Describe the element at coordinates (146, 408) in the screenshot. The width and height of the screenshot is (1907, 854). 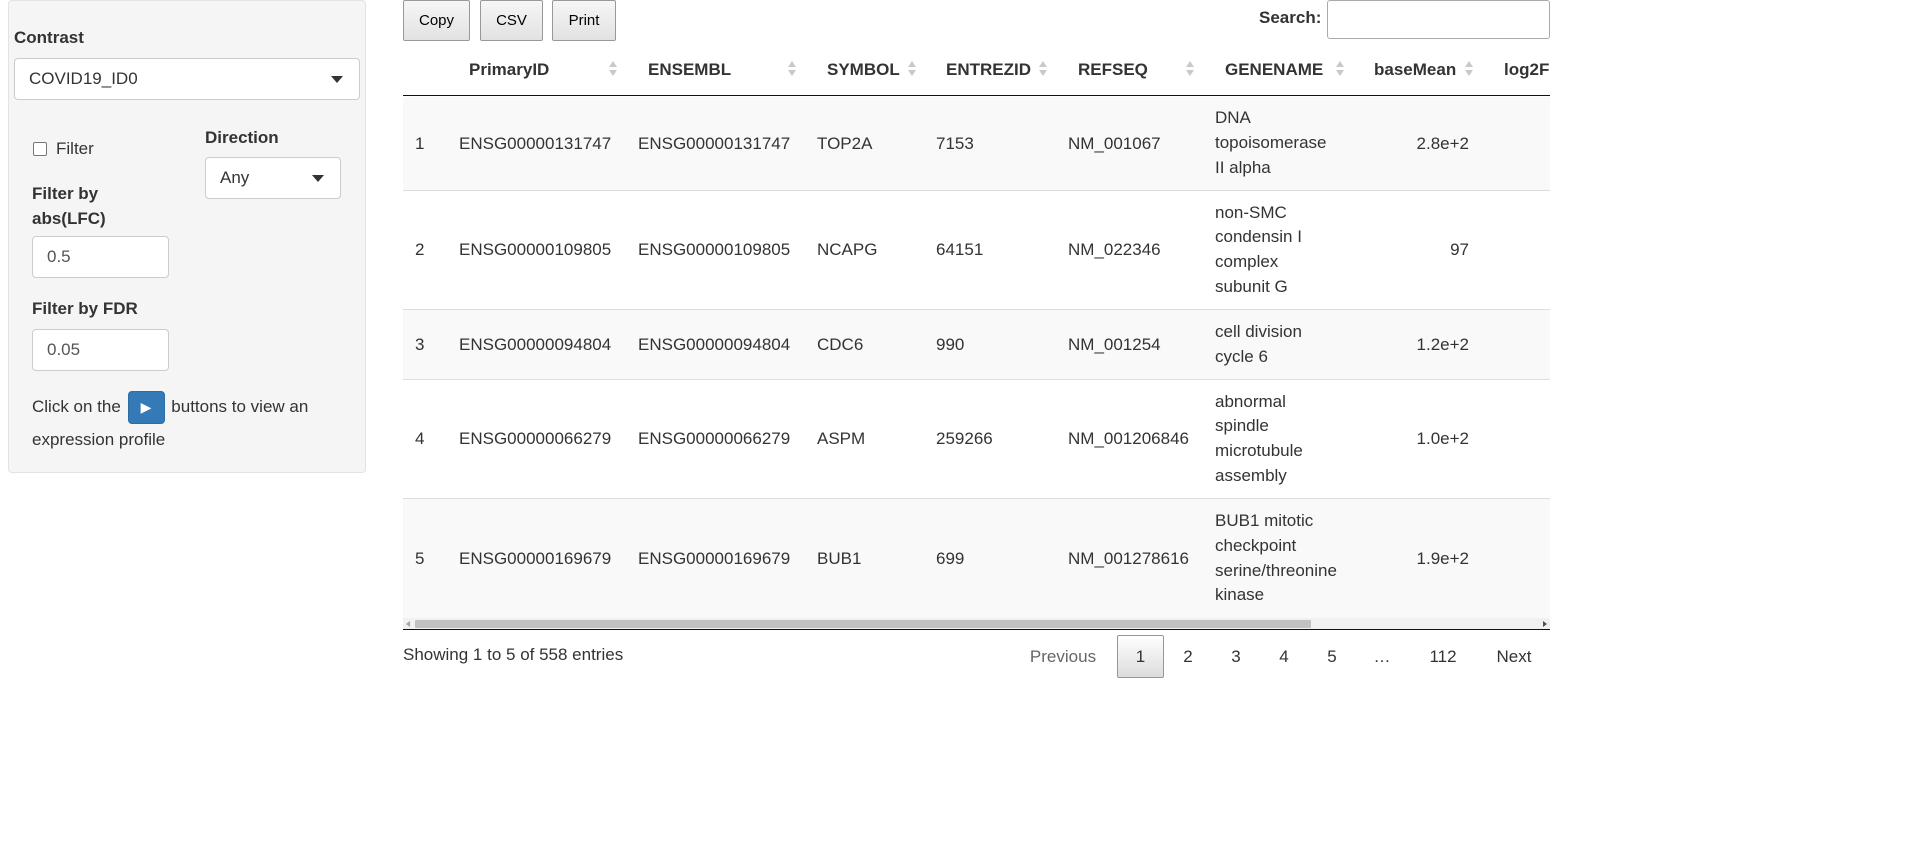
I see `play-icon: ▶` at that location.